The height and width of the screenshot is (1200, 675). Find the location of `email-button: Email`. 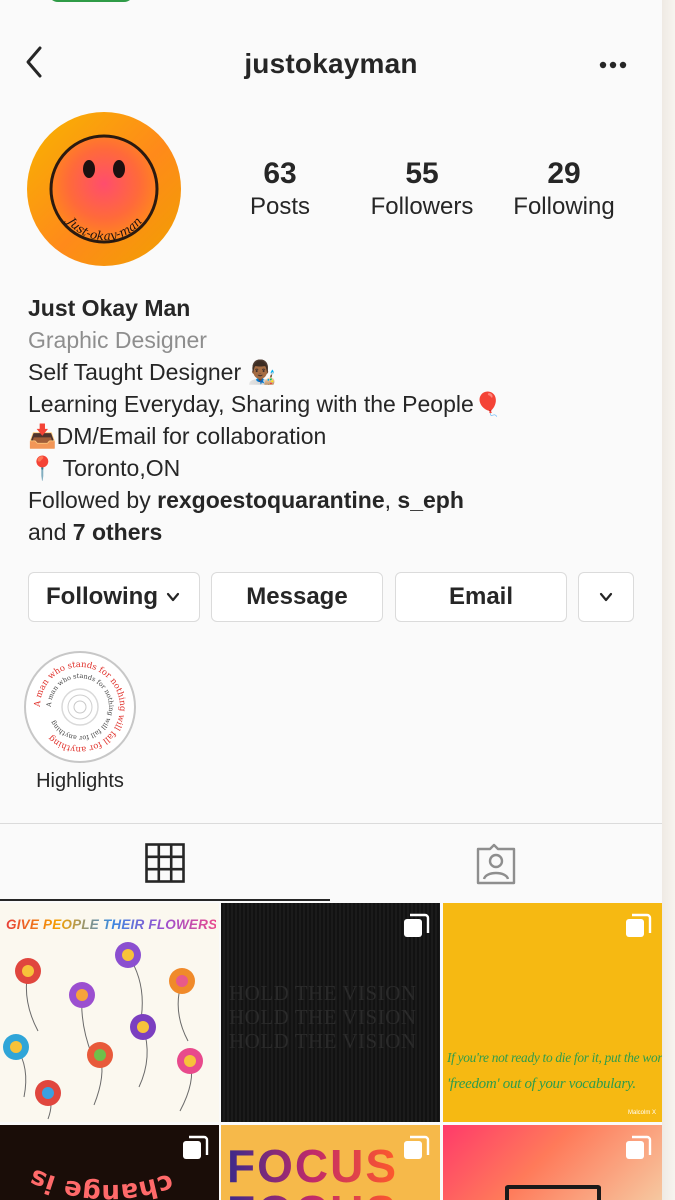

email-button: Email is located at coordinates (481, 597).